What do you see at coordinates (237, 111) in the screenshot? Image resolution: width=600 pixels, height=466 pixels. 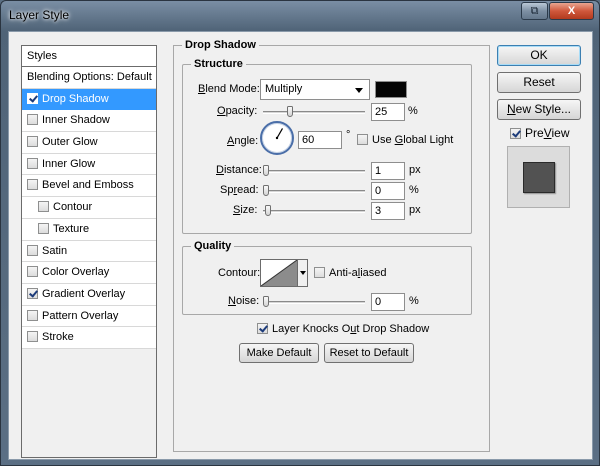 I see `opacity-label: Opacity:` at bounding box center [237, 111].